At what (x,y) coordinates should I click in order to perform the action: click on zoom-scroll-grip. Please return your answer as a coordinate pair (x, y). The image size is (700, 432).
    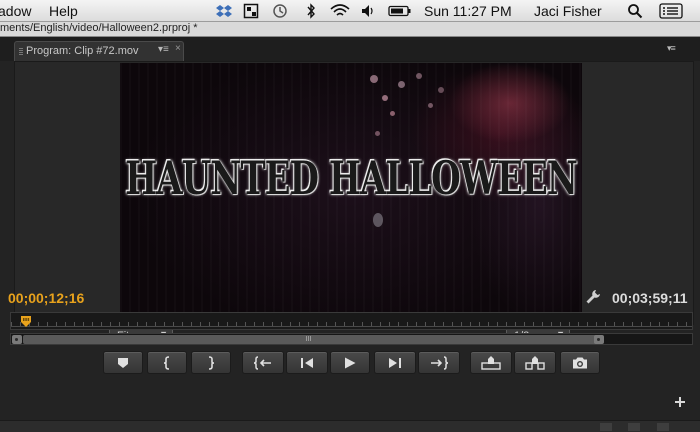
    Looking at the image, I should click on (309, 338).